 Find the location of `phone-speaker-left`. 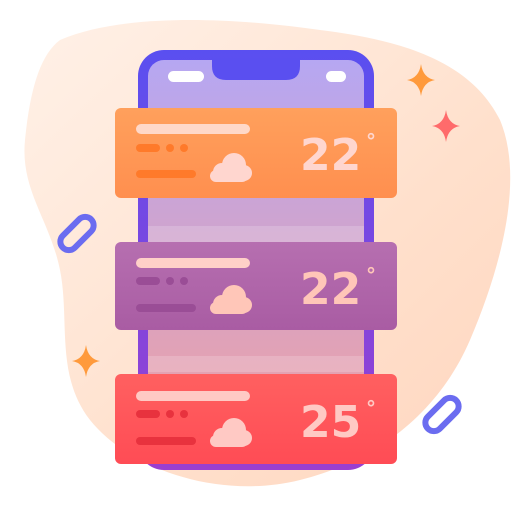

phone-speaker-left is located at coordinates (186, 76).